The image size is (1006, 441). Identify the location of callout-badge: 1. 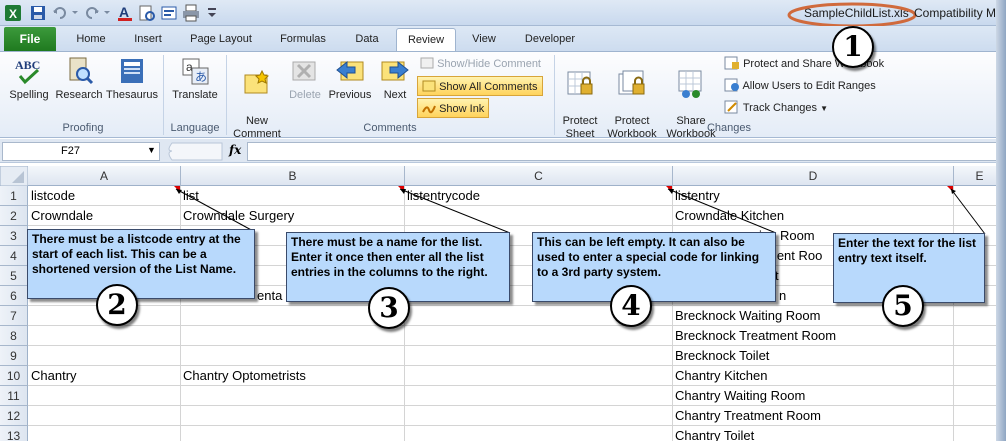
(853, 47).